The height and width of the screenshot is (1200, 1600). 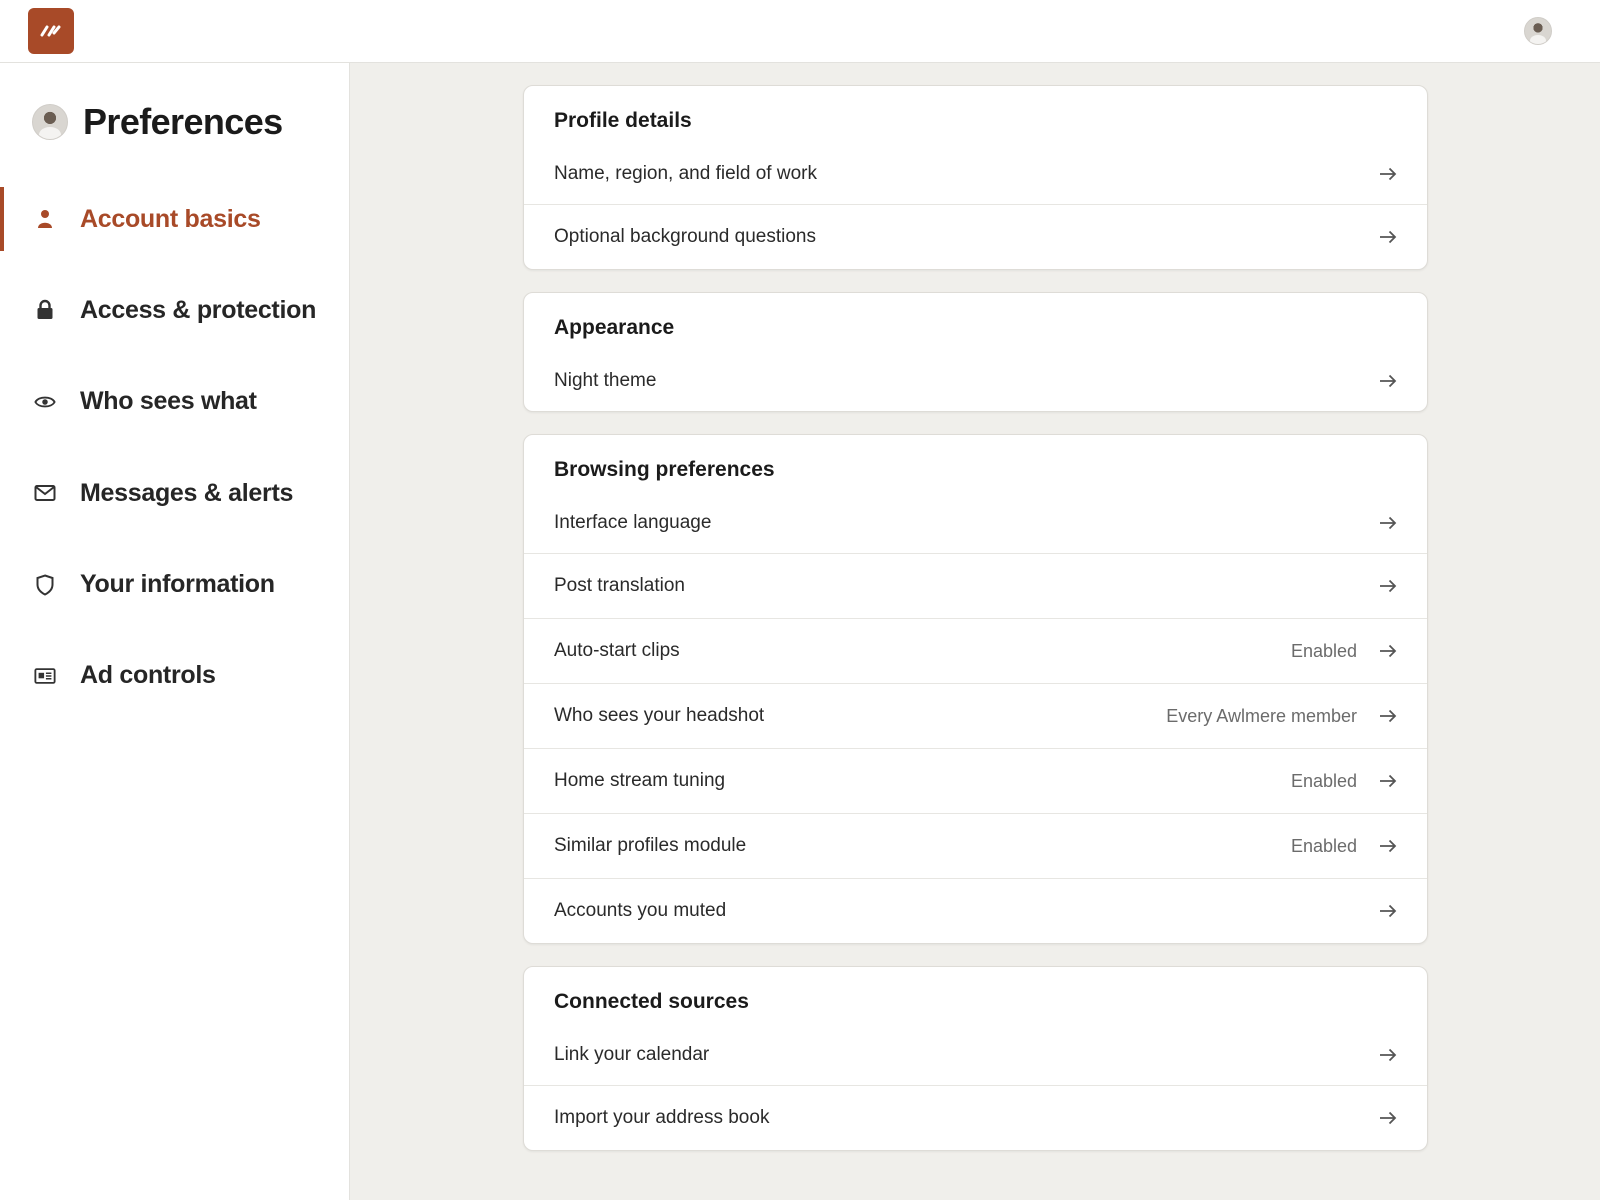 I want to click on setting-label: Interface language, so click(x=633, y=522).